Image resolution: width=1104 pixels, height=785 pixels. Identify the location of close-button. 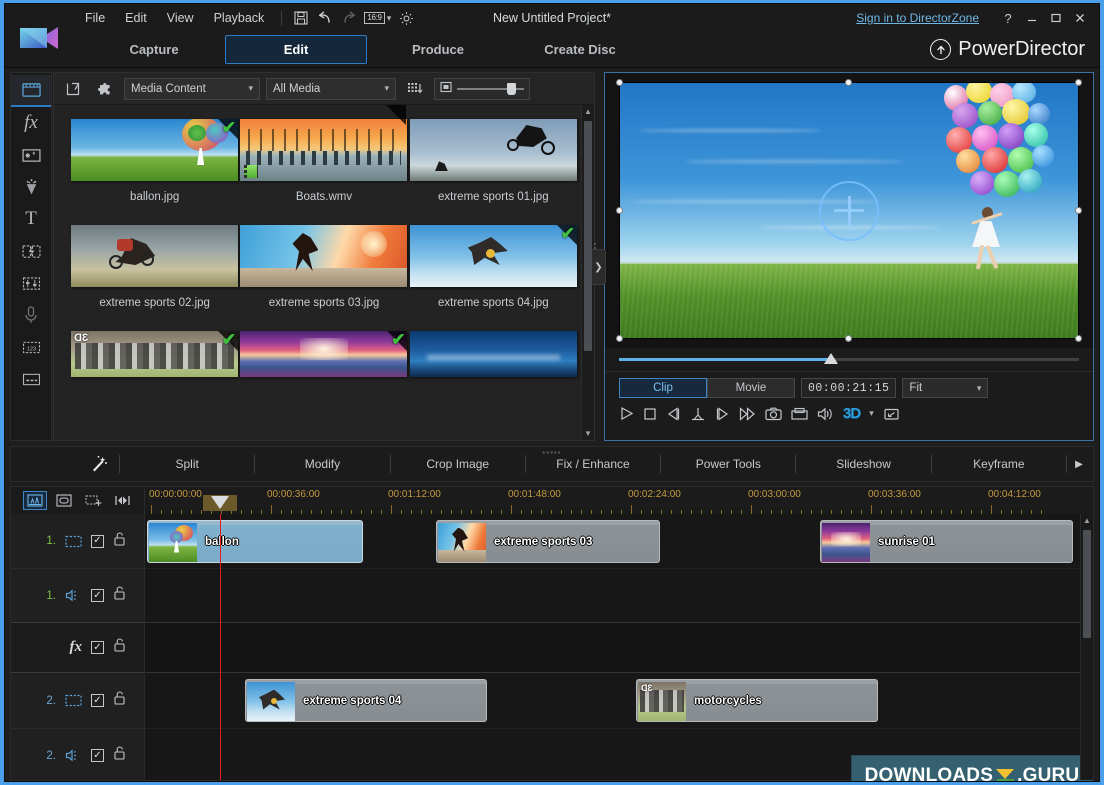
(1080, 18).